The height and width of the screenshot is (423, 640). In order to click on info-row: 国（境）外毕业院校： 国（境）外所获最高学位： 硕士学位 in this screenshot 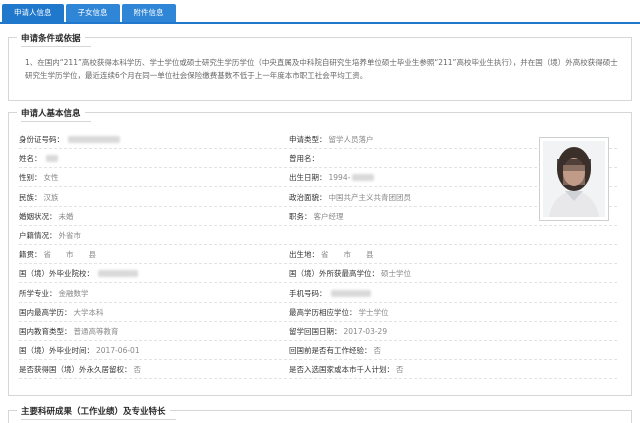, I will do `click(325, 274)`.